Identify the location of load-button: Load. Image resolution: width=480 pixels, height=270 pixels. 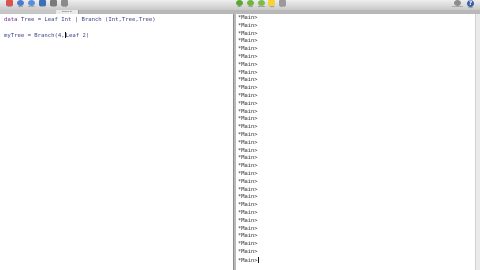
(250, 5).